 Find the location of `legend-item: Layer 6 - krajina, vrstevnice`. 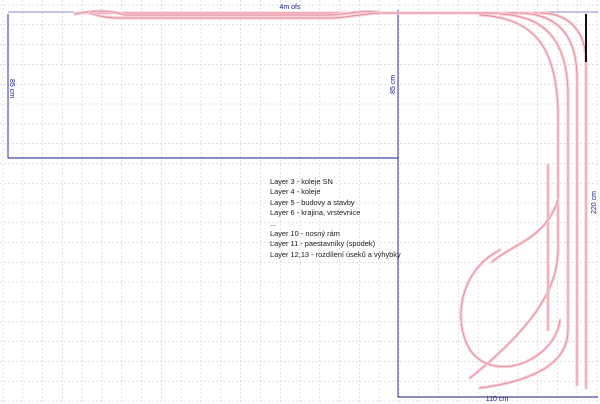

legend-item: Layer 6 - krajina, vrstevnice is located at coordinates (315, 213).